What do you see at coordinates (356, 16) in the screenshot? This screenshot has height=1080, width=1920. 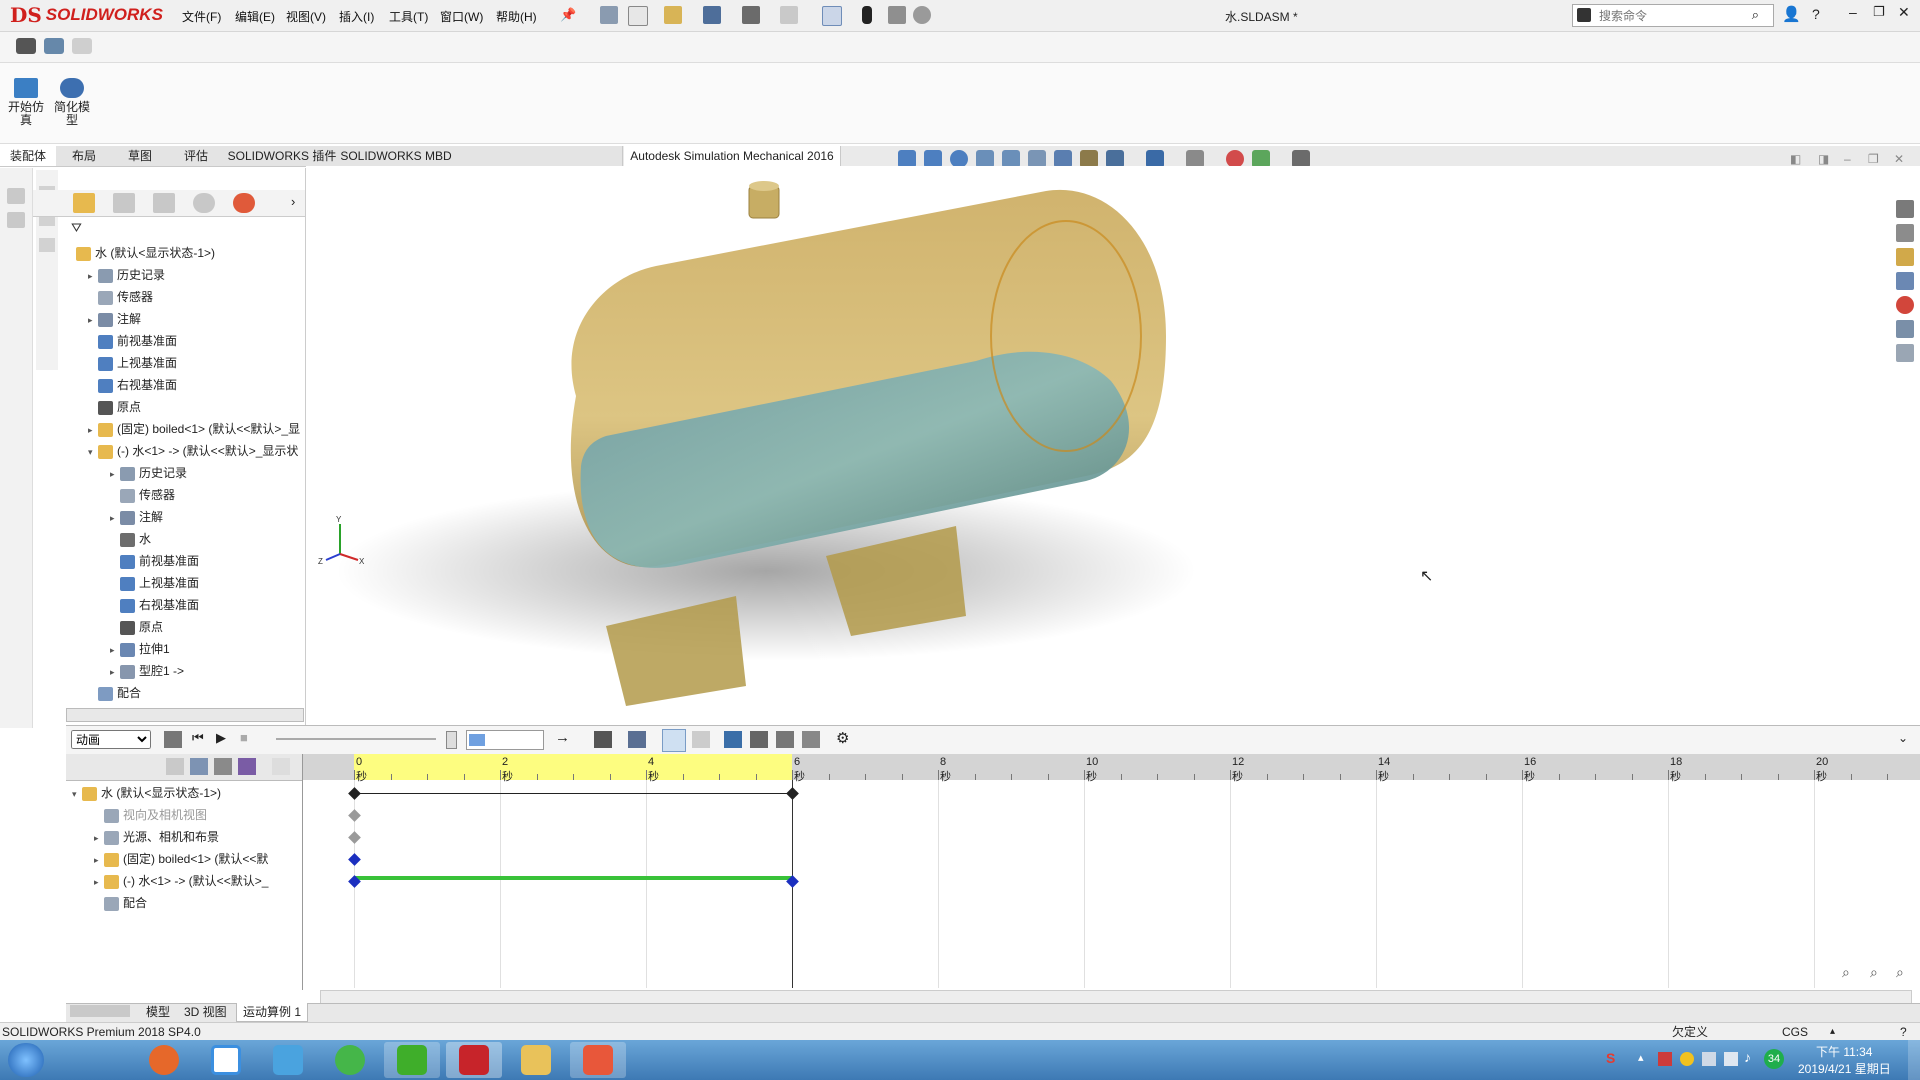 I see `menu-insert: 插入(I)` at bounding box center [356, 16].